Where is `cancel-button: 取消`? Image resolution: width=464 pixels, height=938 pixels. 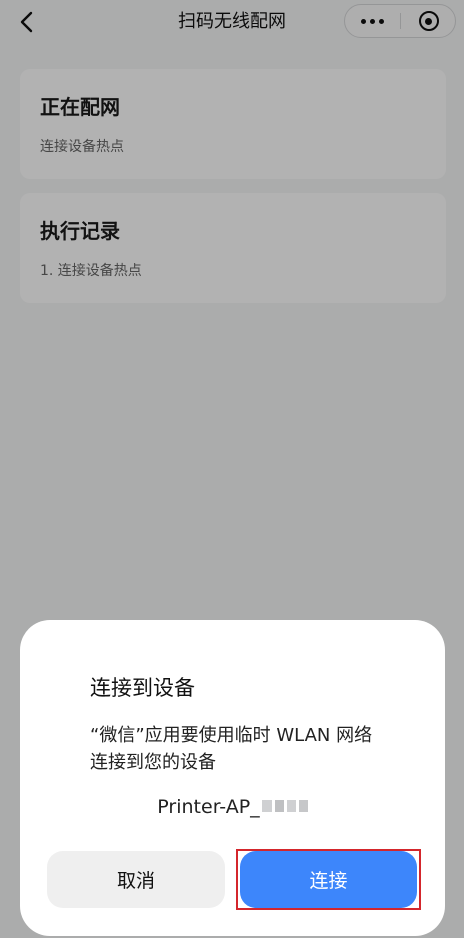
cancel-button: 取消 is located at coordinates (136, 879).